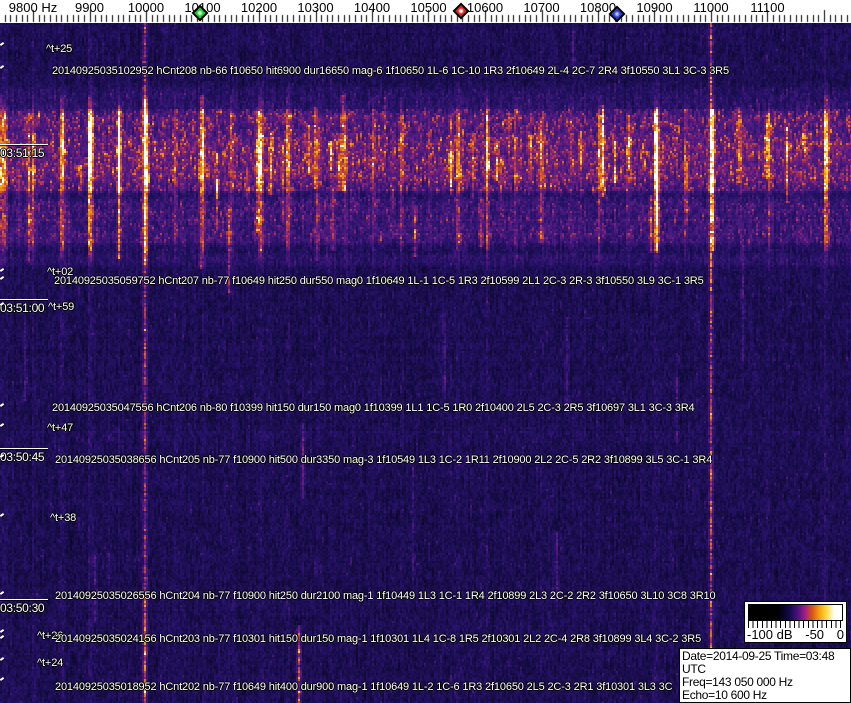 The height and width of the screenshot is (703, 851). What do you see at coordinates (541, 7) in the screenshot?
I see `freq-tick-label: 10700` at bounding box center [541, 7].